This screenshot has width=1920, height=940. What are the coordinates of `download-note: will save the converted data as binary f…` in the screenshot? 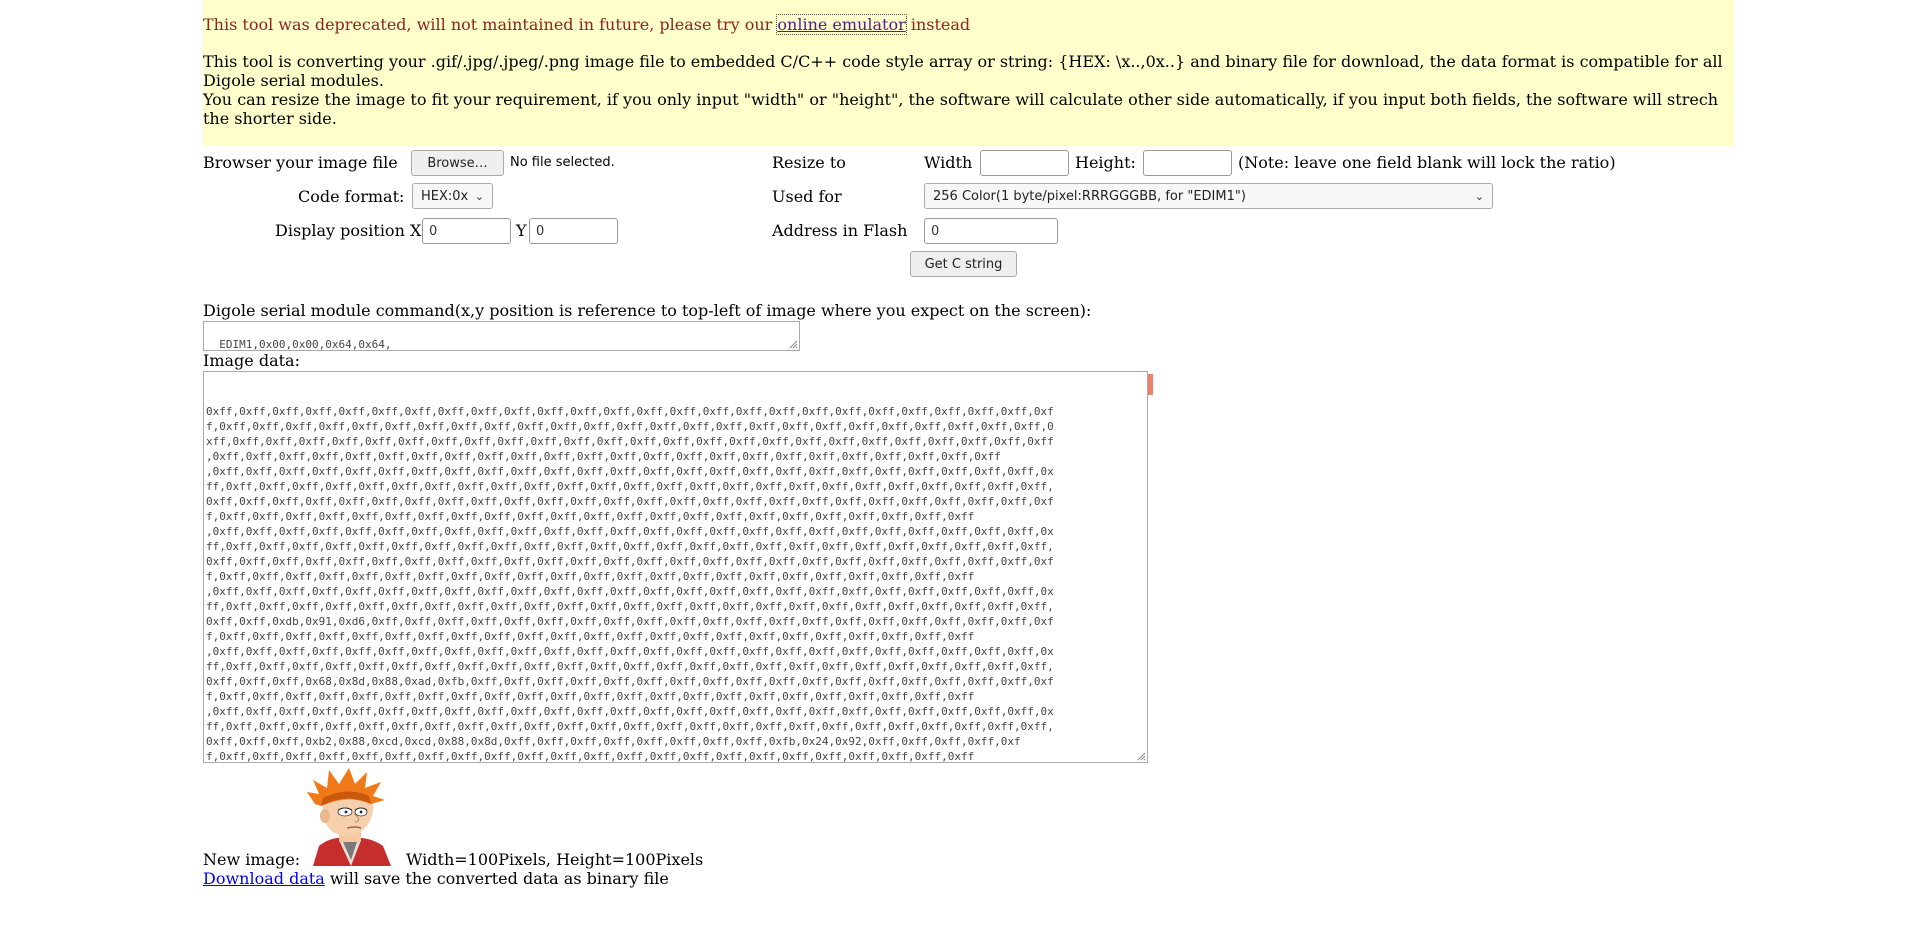 It's located at (499, 878).